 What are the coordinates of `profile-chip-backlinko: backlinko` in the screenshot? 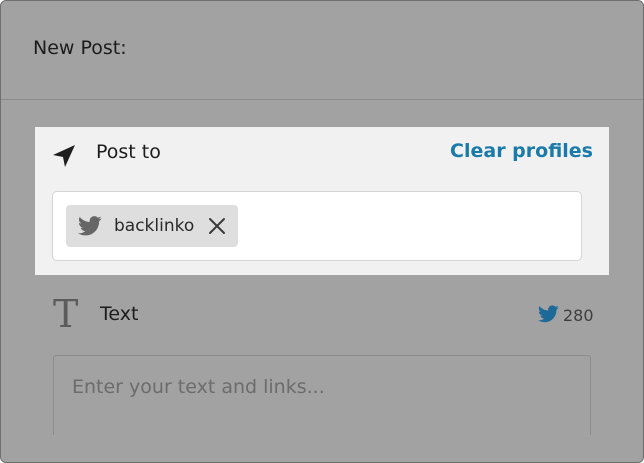 It's located at (152, 226).